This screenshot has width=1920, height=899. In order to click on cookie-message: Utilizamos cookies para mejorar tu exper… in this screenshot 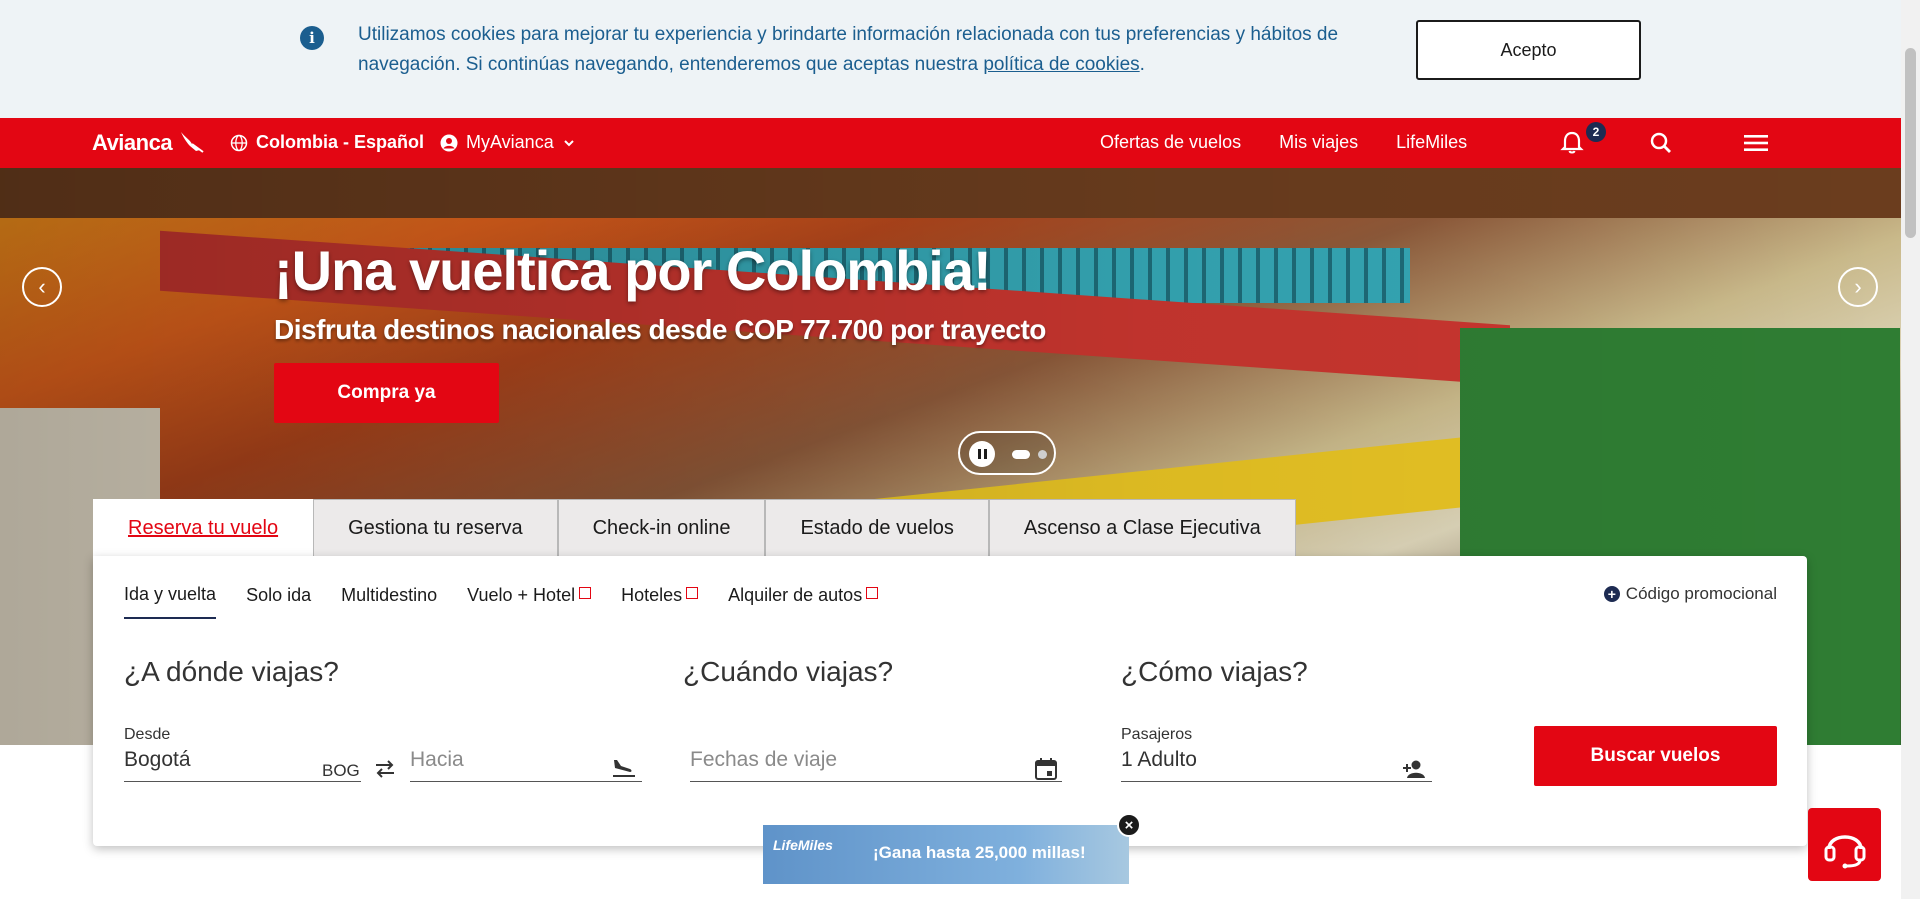, I will do `click(868, 50)`.